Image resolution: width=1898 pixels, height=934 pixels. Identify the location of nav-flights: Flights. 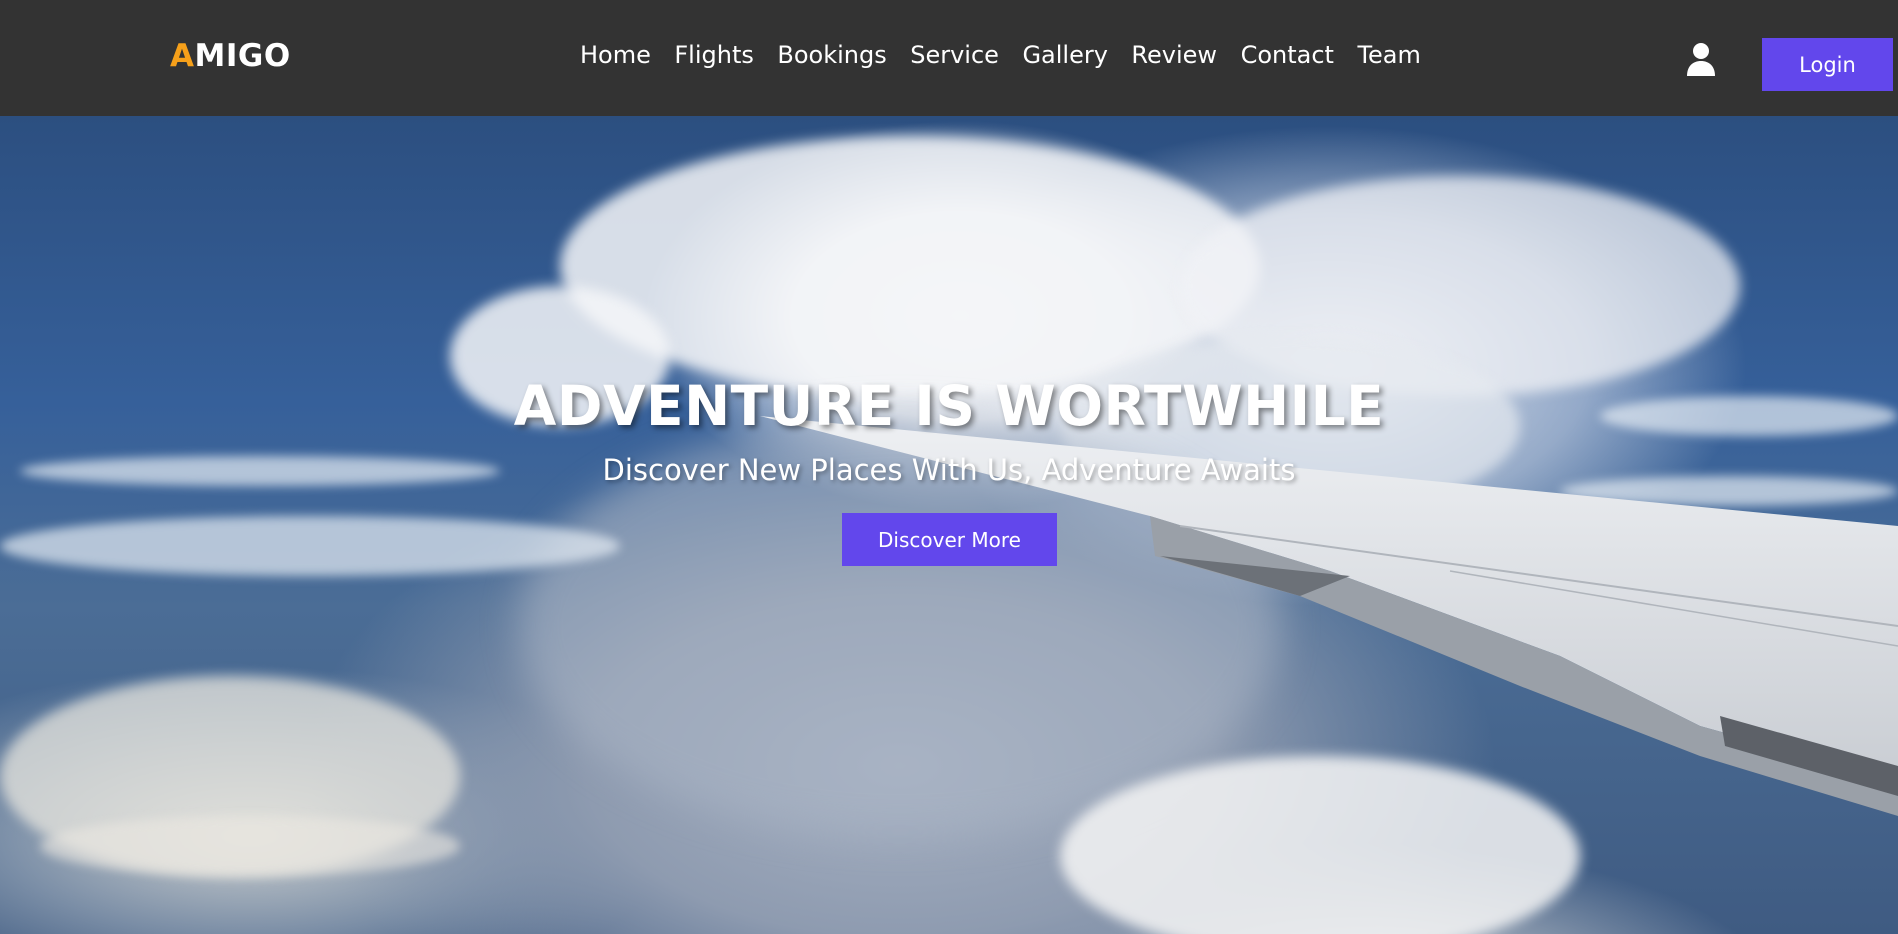
(714, 55).